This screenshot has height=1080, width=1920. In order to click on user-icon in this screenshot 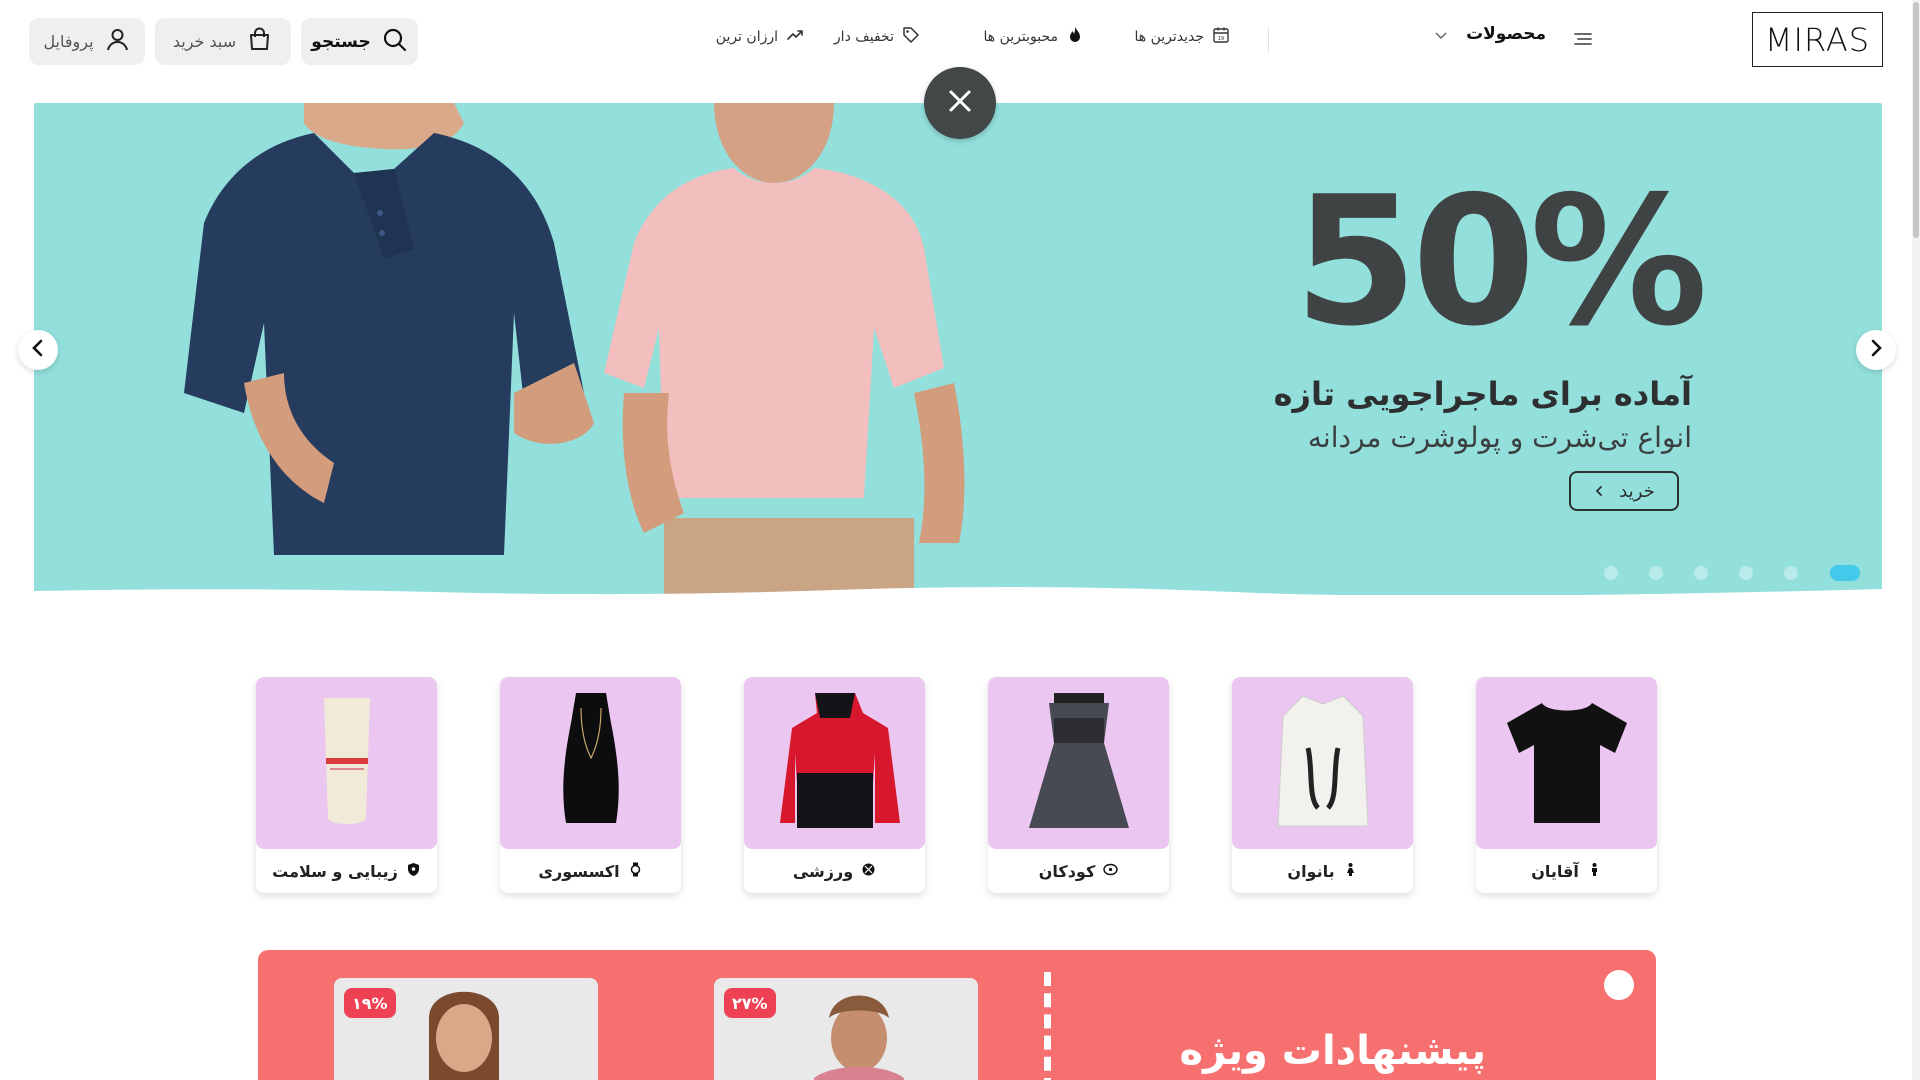, I will do `click(117, 41)`.